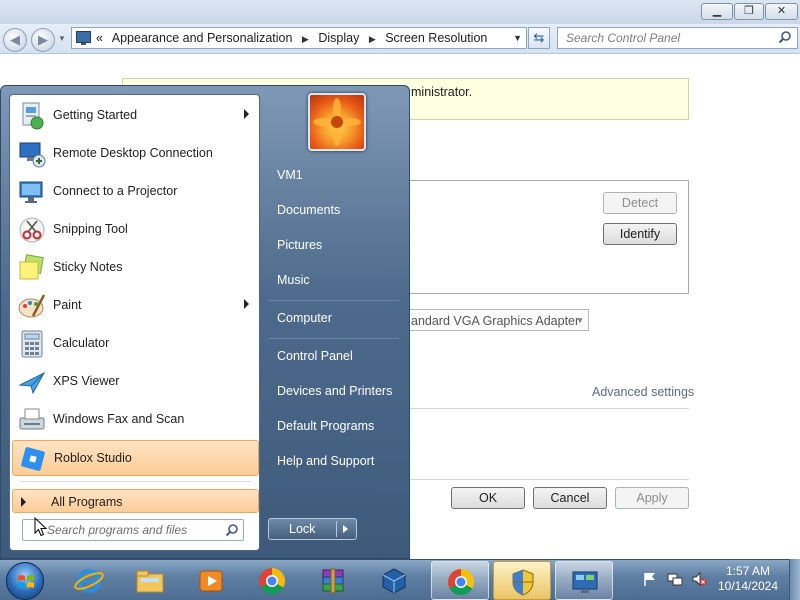 This screenshot has width=800, height=600. What do you see at coordinates (675, 579) in the screenshot?
I see `network-icon` at bounding box center [675, 579].